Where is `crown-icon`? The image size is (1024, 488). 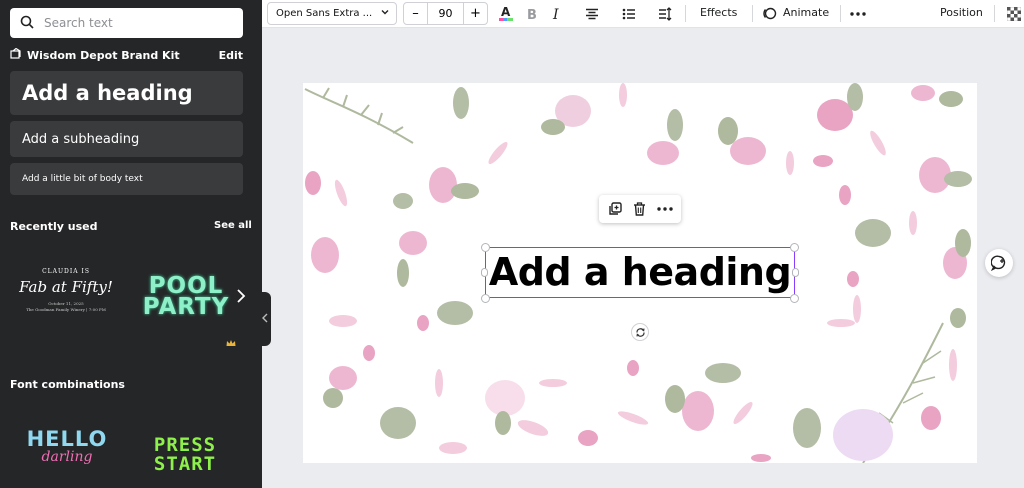
crown-icon is located at coordinates (231, 344).